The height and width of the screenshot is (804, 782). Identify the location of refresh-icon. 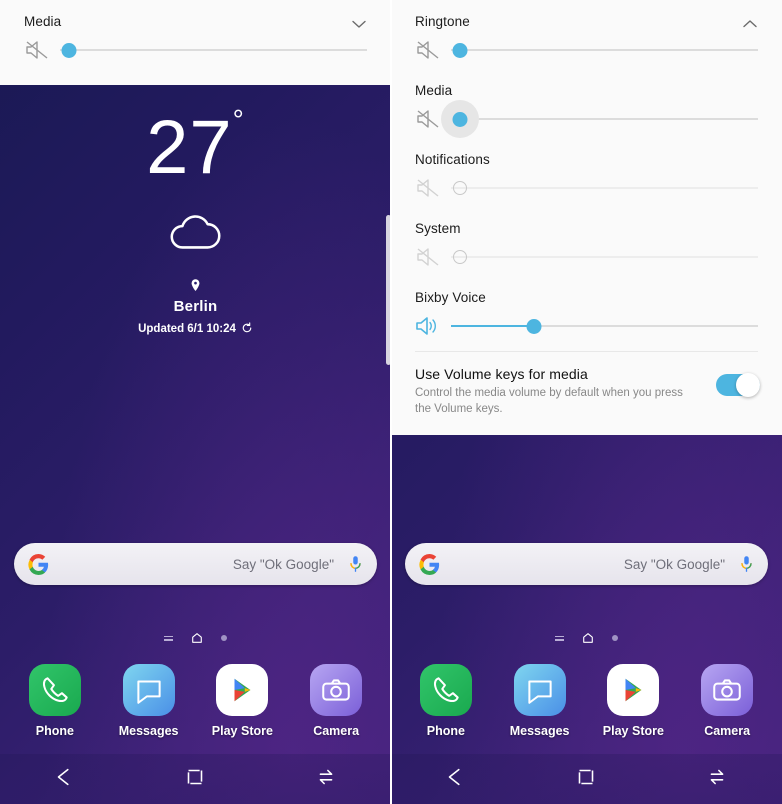
(247, 329).